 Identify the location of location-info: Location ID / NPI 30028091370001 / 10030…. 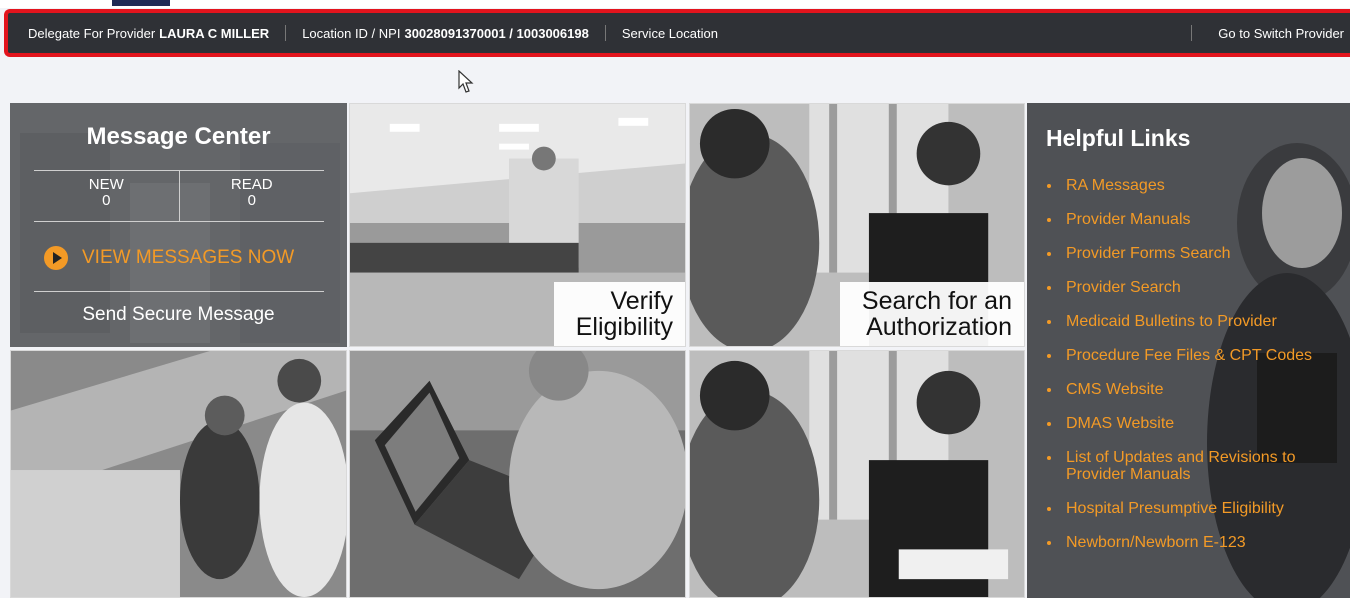
(445, 33).